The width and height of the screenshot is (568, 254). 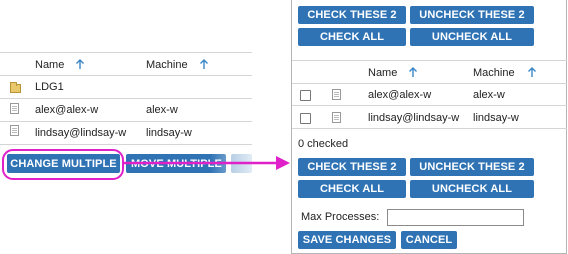 I want to click on change-multiple-button: CHANGE MULTIPLE, so click(x=63, y=163).